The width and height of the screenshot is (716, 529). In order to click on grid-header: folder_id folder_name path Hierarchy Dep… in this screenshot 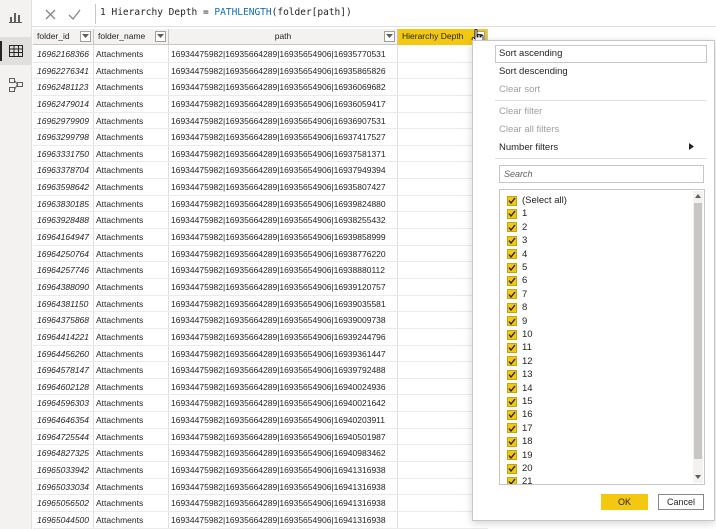, I will do `click(260, 37)`.